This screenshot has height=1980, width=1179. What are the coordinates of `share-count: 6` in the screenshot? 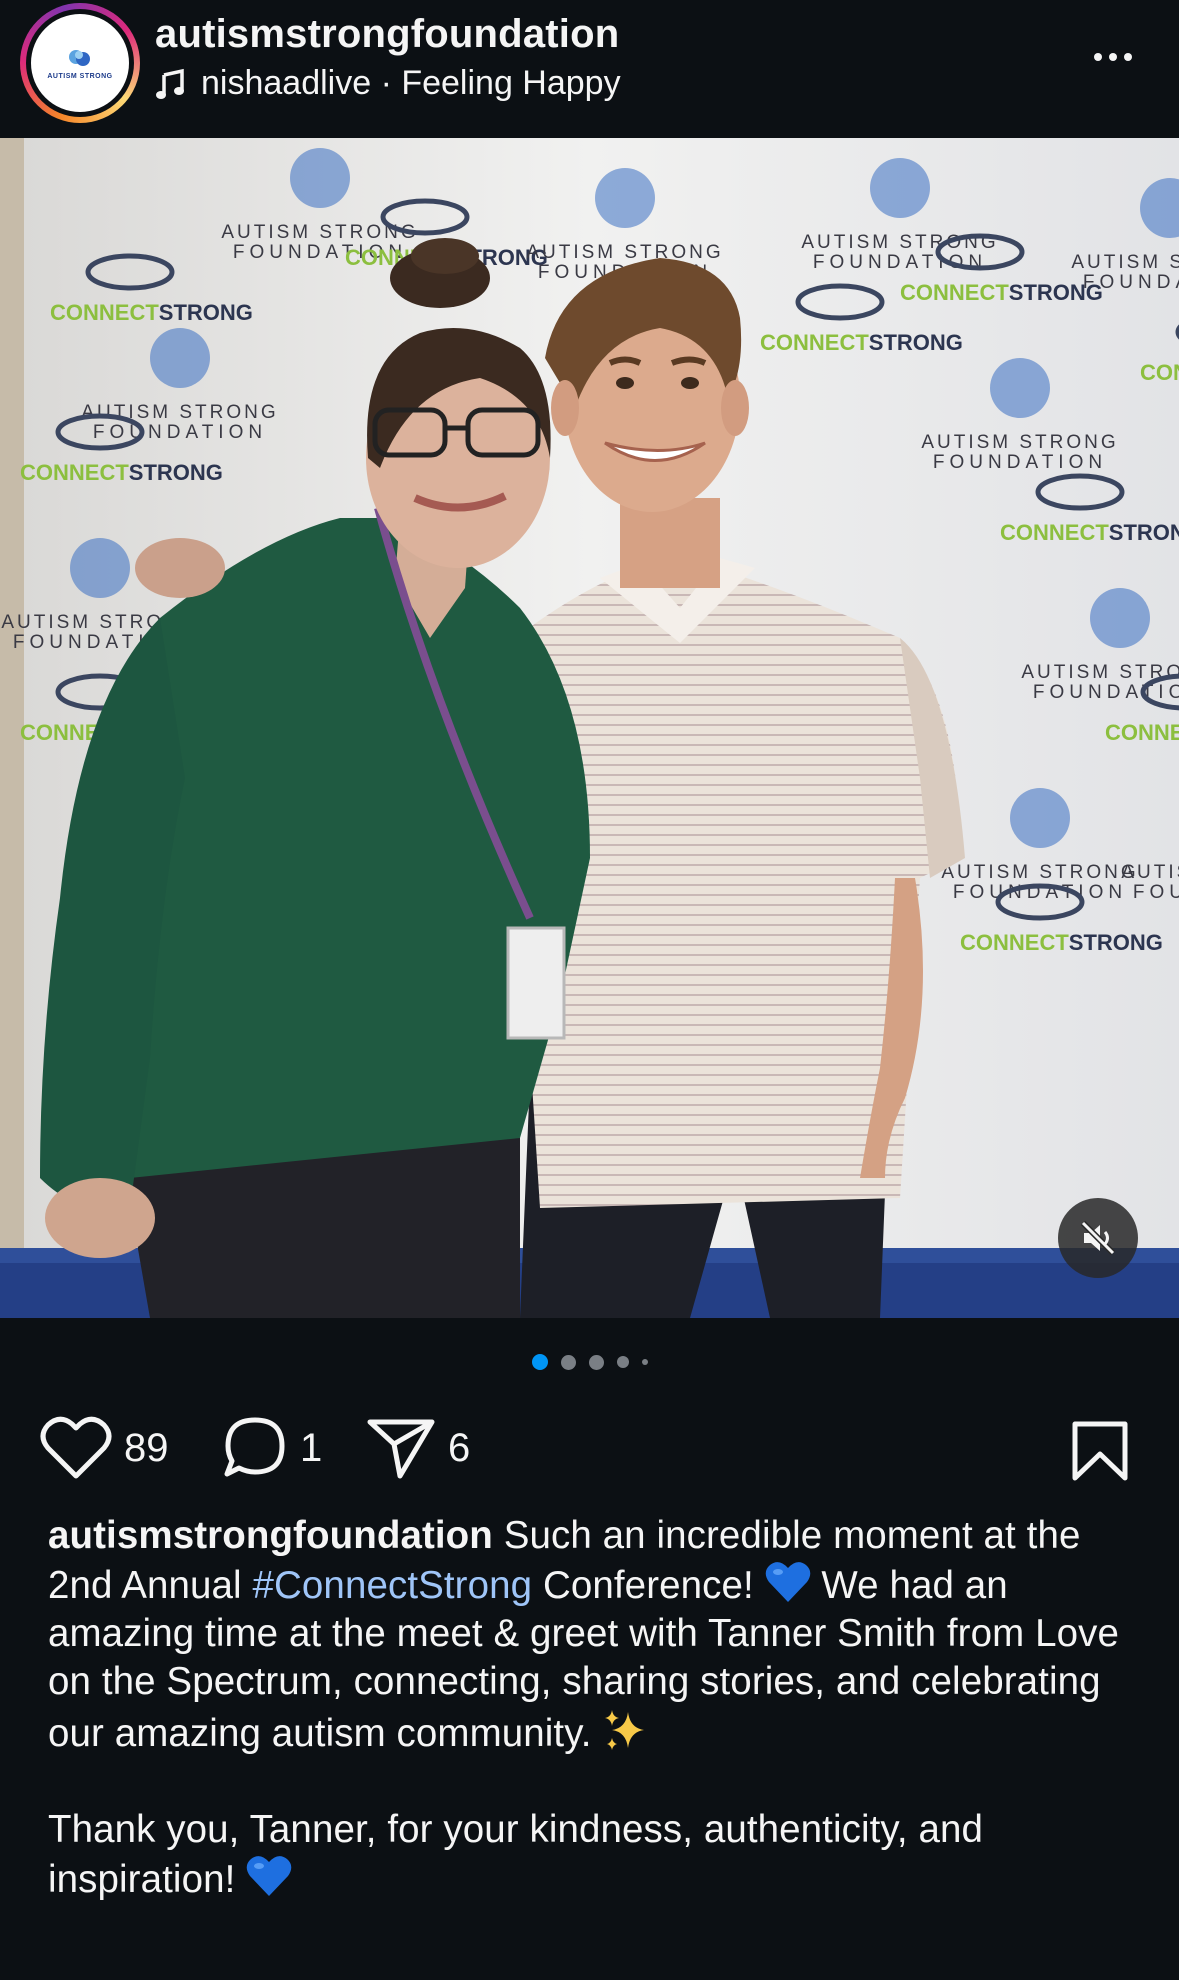 It's located at (459, 1448).